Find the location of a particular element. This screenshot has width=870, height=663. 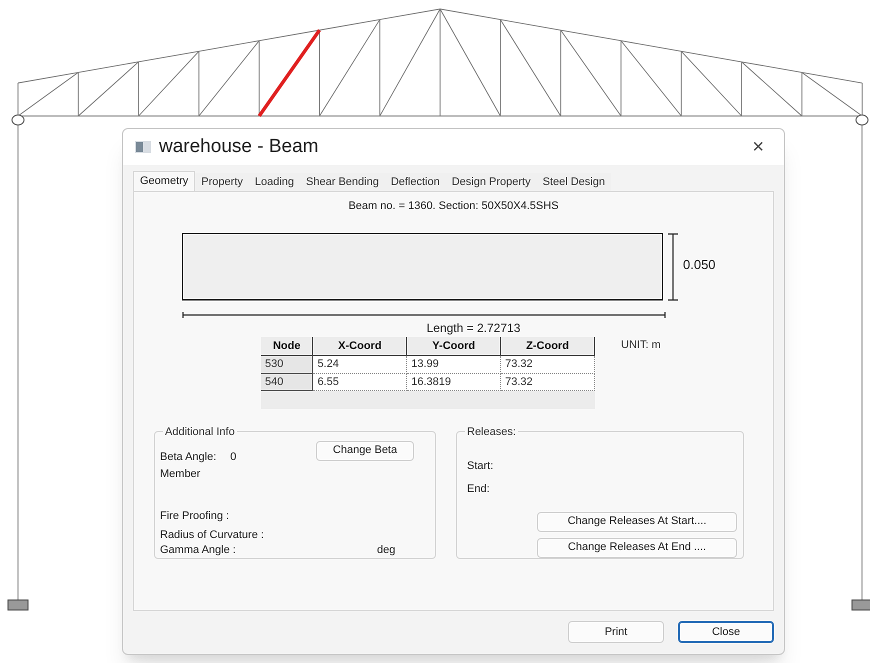

beta-angle-label: Beta Angle: is located at coordinates (188, 457).